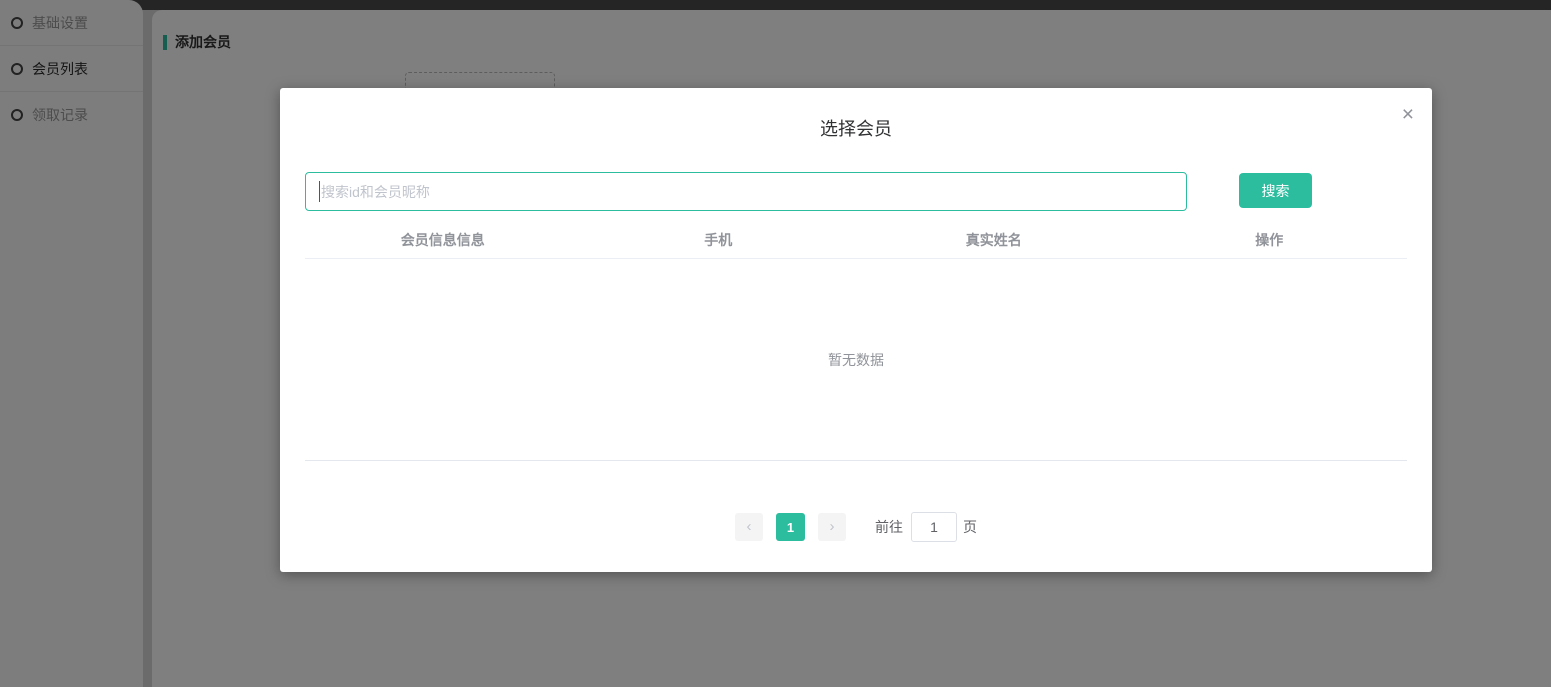 The image size is (1551, 687). I want to click on prev-page-icon: ‹, so click(749, 527).